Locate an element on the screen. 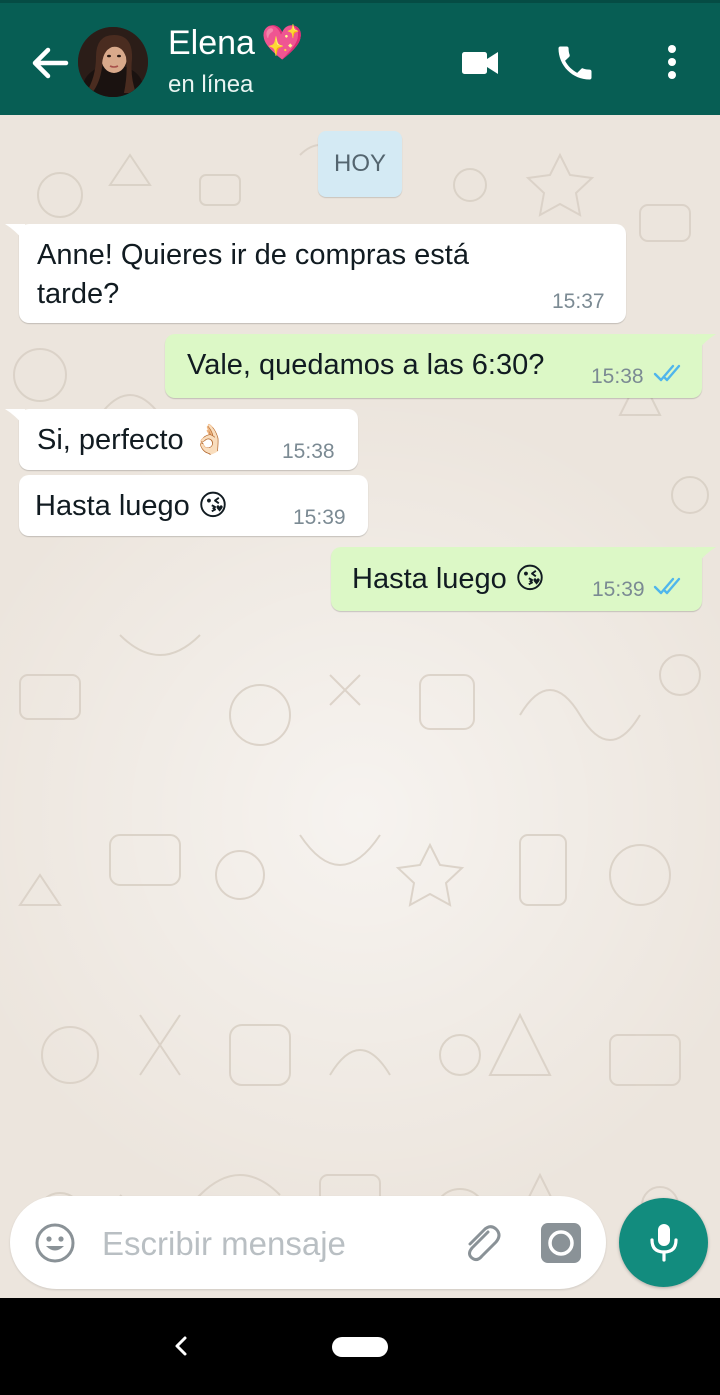 Image resolution: width=720 pixels, height=1395 pixels. contact-name-text: Elena is located at coordinates (211, 43).